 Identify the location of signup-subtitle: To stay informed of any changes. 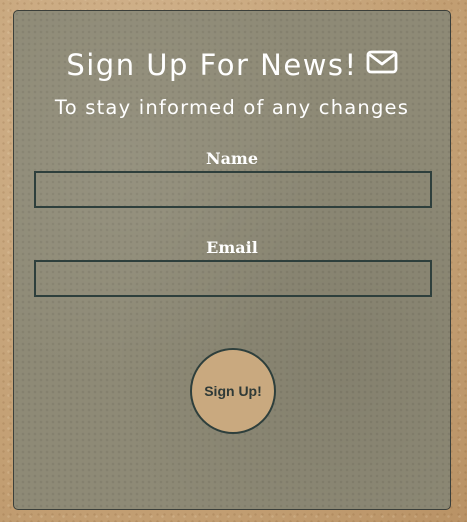
(232, 107).